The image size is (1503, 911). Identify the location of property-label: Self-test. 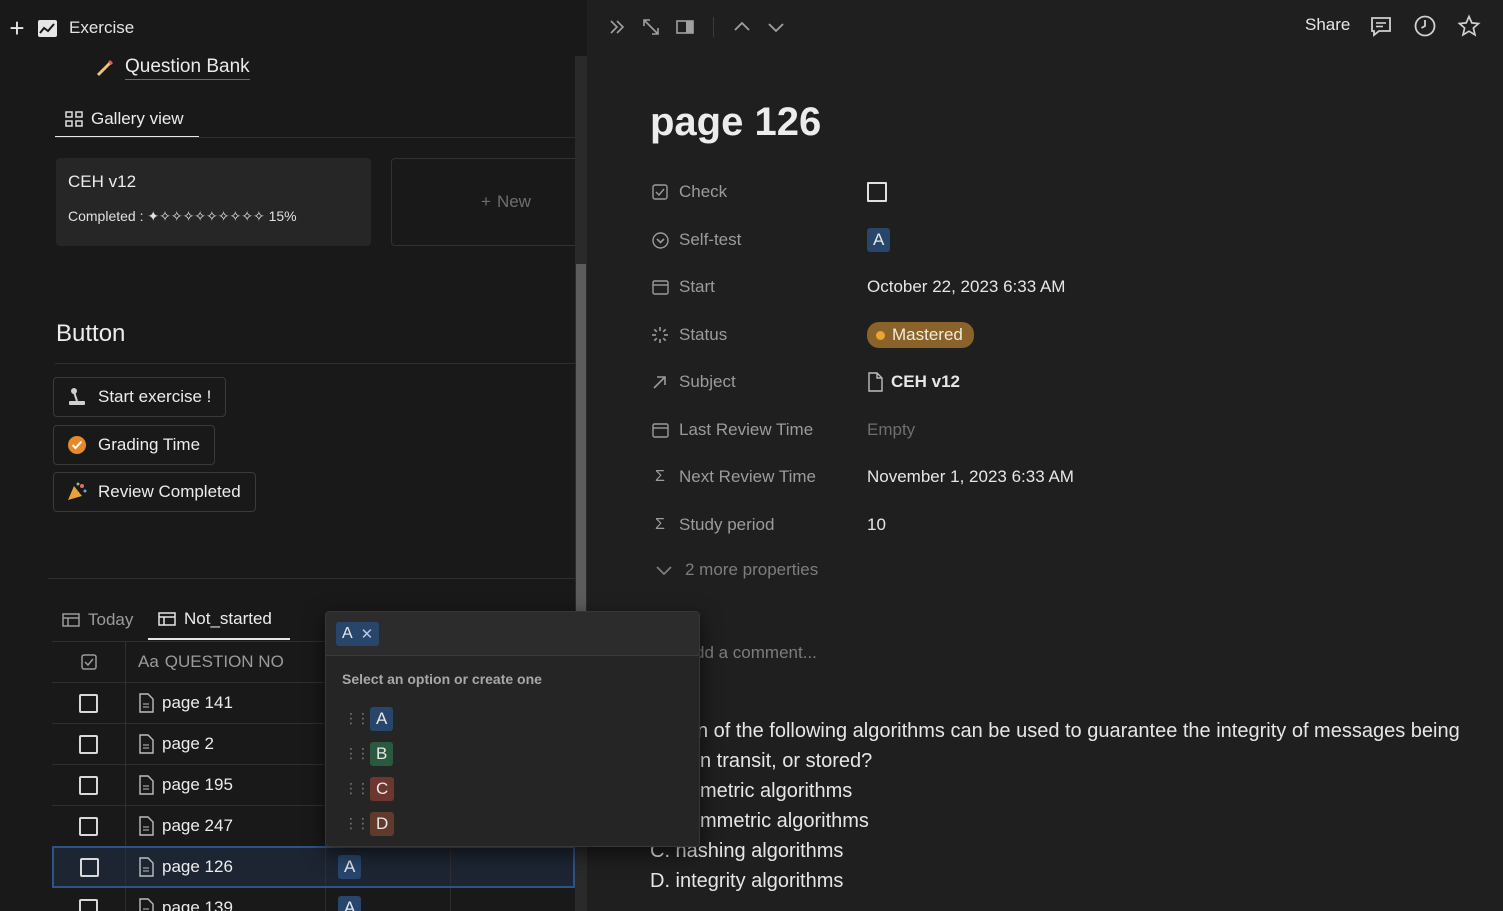
(758, 240).